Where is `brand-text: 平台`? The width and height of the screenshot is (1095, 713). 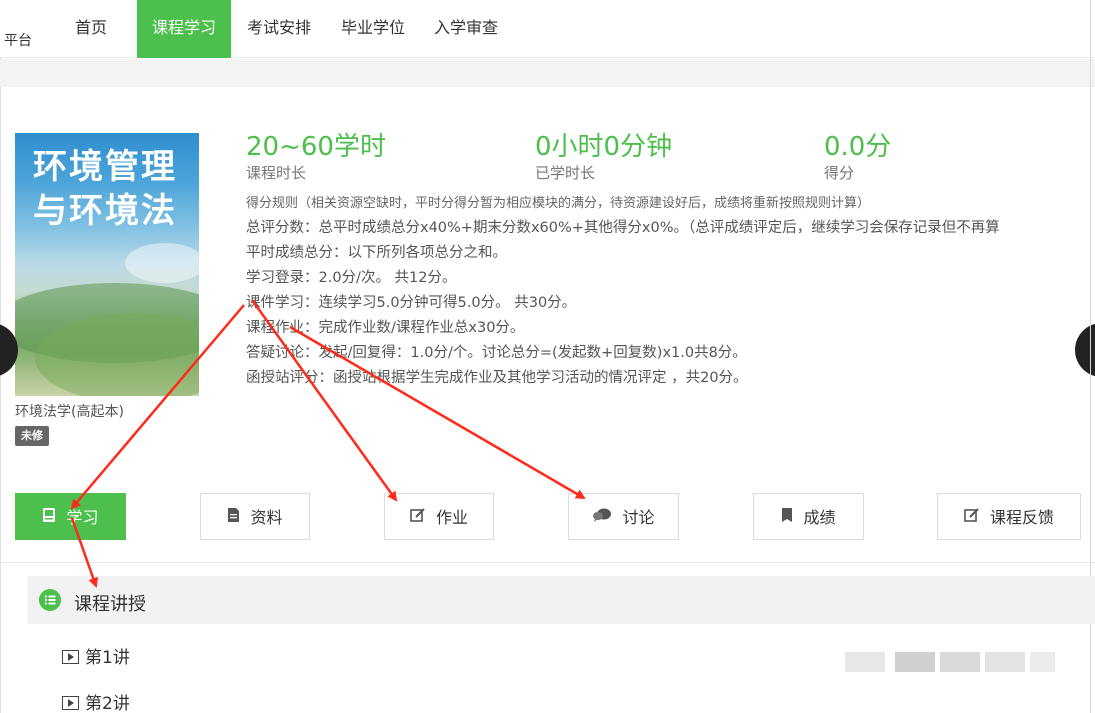 brand-text: 平台 is located at coordinates (18, 41).